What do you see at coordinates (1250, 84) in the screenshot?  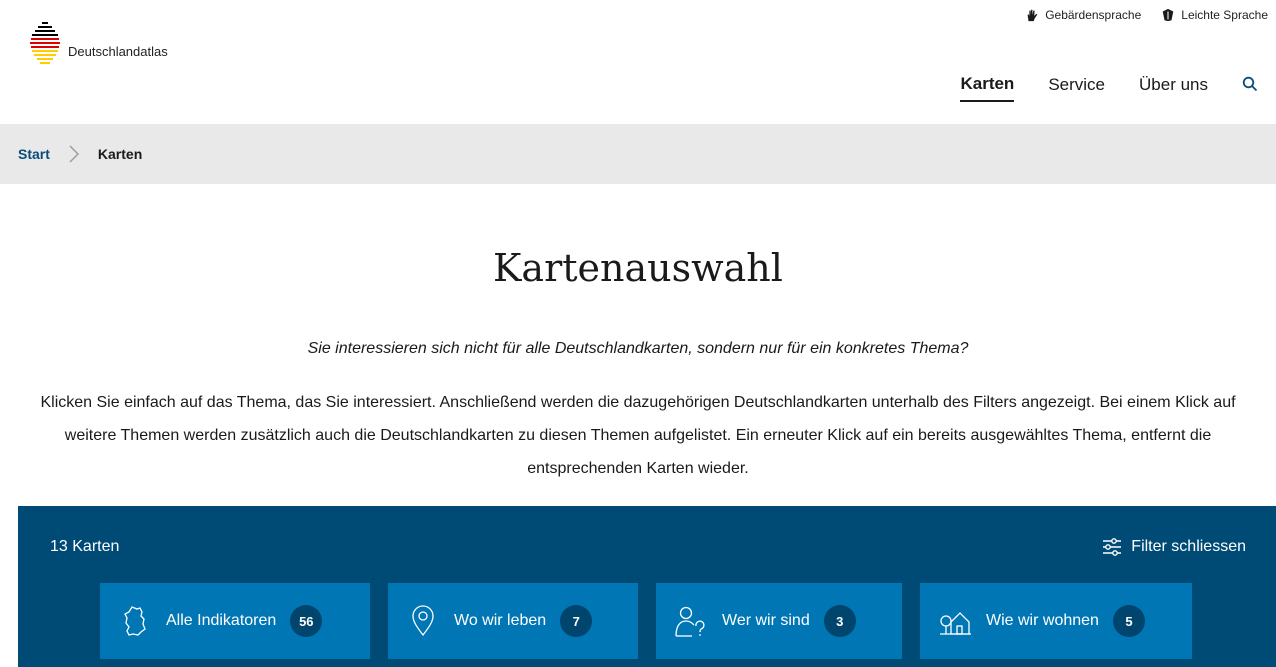 I see `search-icon` at bounding box center [1250, 84].